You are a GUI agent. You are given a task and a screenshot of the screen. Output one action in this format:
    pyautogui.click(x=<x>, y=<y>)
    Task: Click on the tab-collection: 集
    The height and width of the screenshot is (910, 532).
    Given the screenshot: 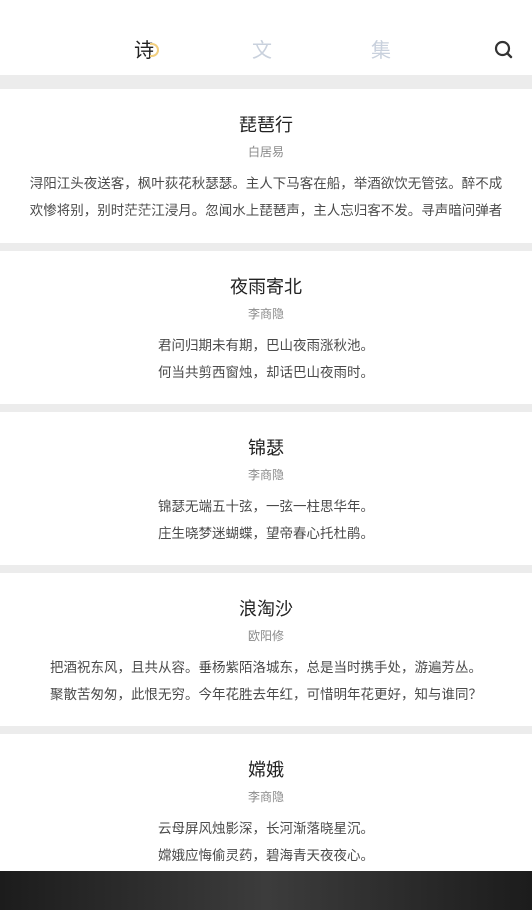 What is the action you would take?
    pyautogui.click(x=381, y=50)
    